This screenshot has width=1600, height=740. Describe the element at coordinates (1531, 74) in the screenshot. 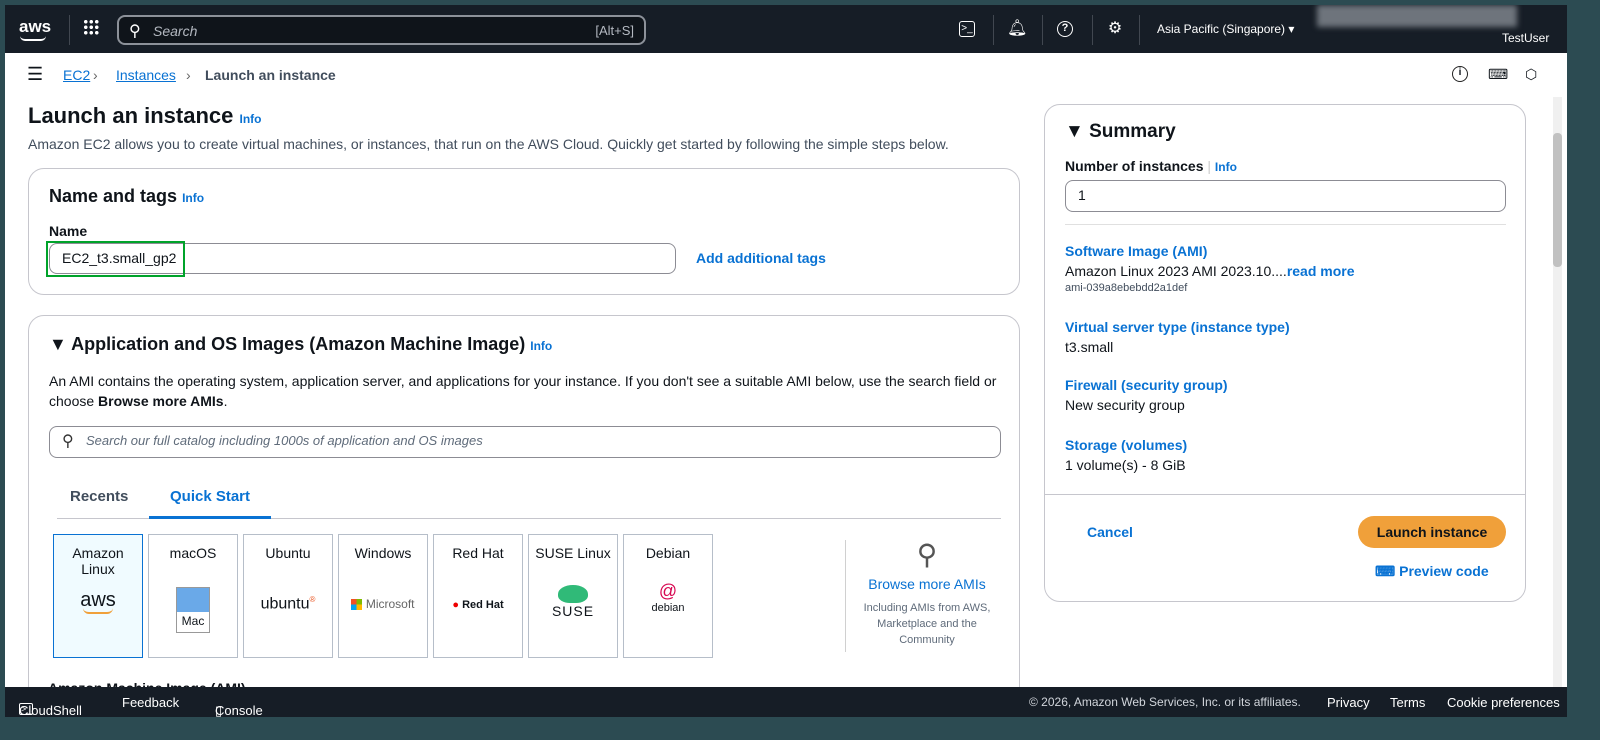

I see `feedback-icon: ⬡` at that location.